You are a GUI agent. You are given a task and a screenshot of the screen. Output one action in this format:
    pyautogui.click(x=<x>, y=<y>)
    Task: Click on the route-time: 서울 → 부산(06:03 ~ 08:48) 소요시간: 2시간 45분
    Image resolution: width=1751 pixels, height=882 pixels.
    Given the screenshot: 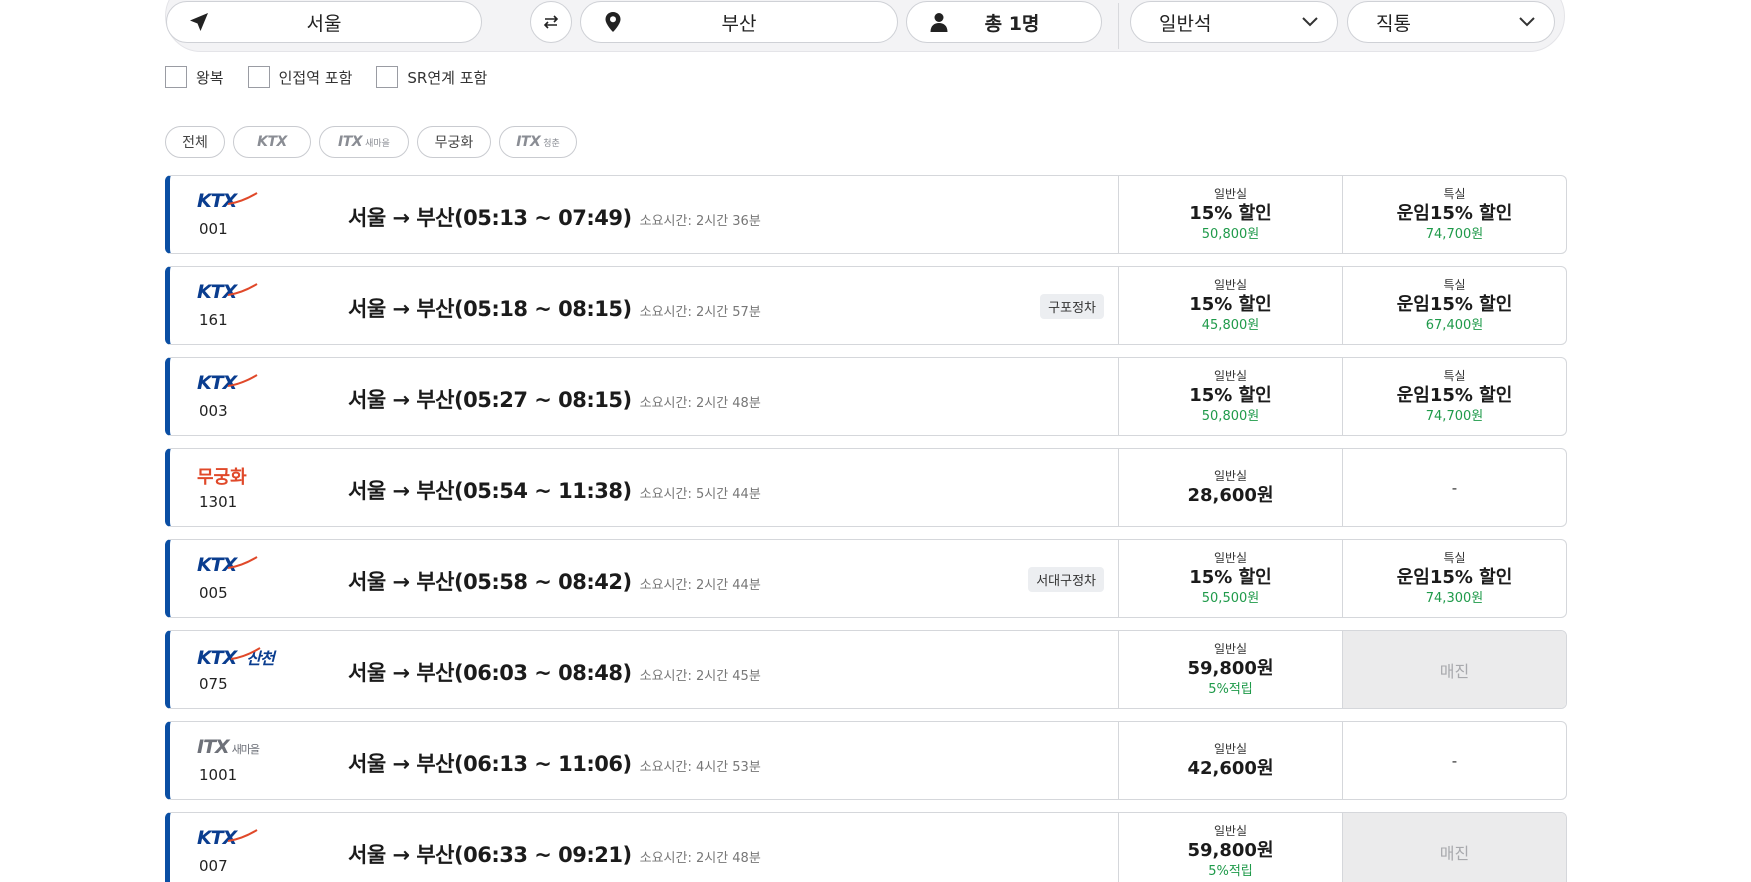 What is the action you would take?
    pyautogui.click(x=554, y=672)
    